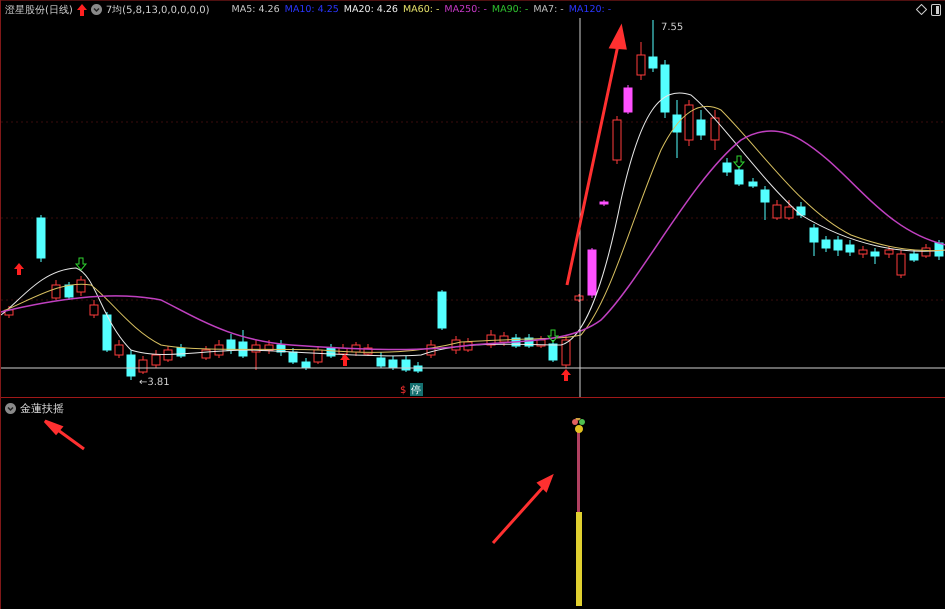 The height and width of the screenshot is (609, 945). Describe the element at coordinates (548, 9) in the screenshot. I see `ma-legend-item: MA7: -` at that location.